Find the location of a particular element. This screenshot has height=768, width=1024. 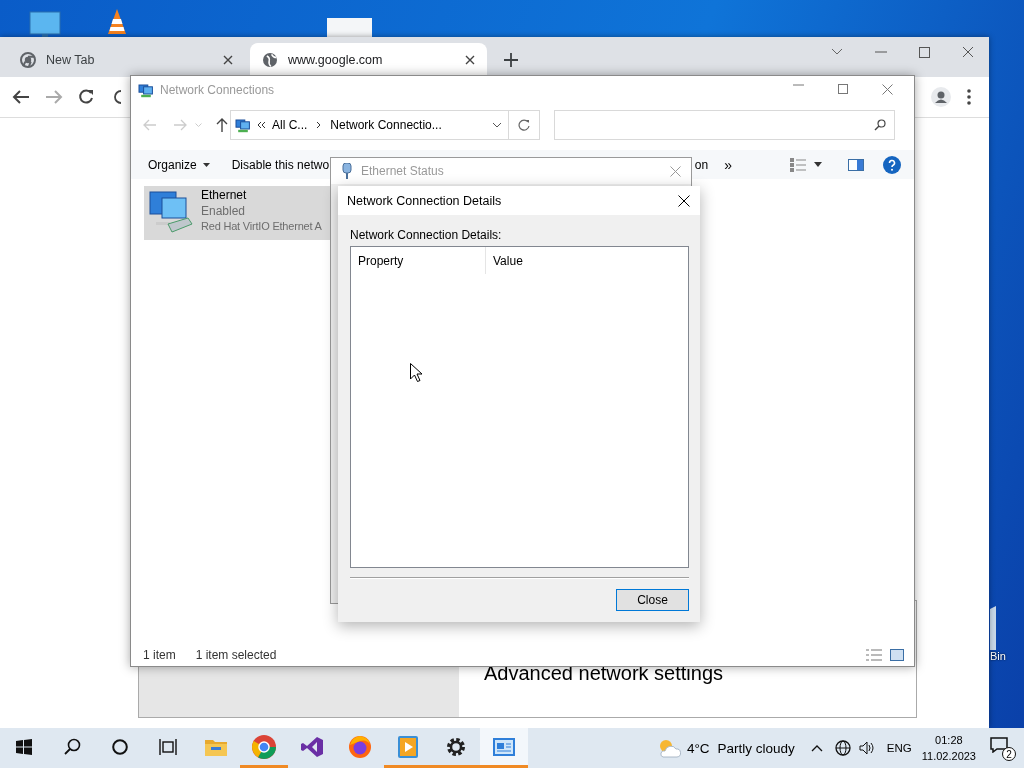

clock: 01:28 11.02.2023 is located at coordinates (948, 748).